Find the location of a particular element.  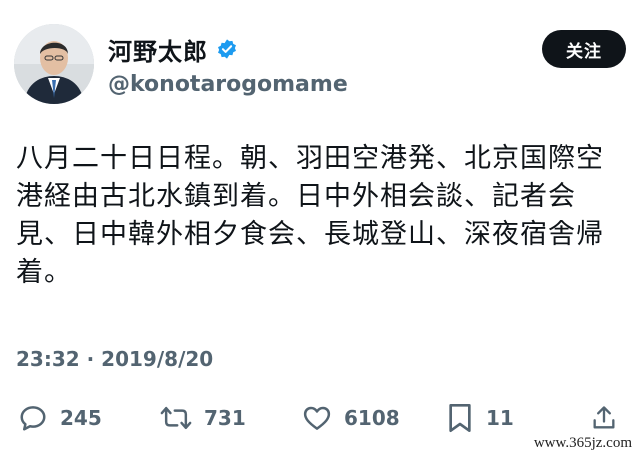

reply-button: 245 is located at coordinates (60, 418).